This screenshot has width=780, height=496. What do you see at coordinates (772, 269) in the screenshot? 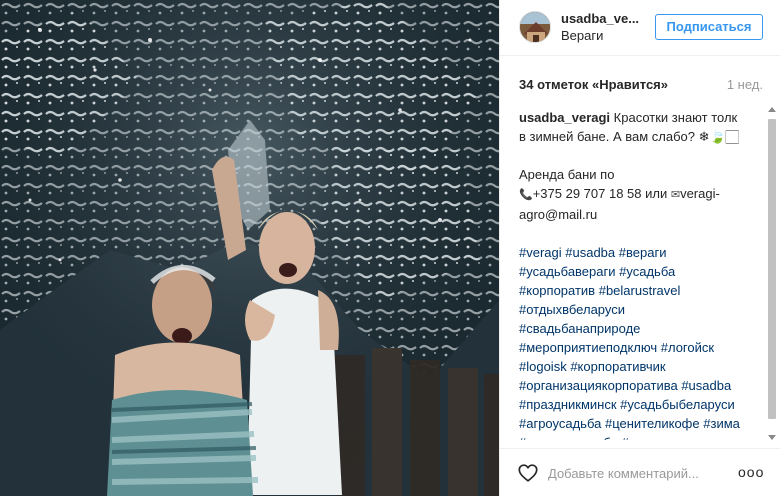
I see `scroll-thumb` at bounding box center [772, 269].